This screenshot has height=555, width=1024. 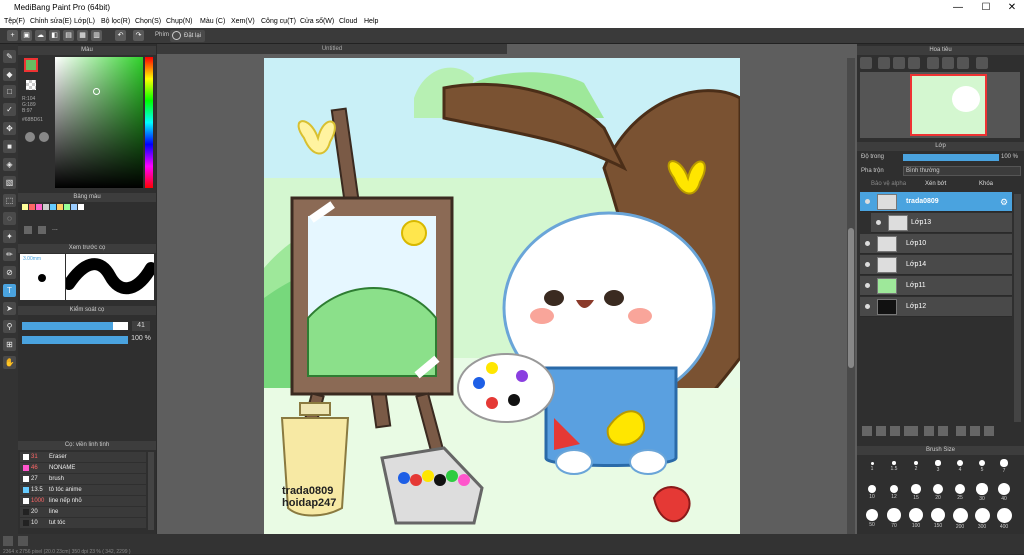 I want to click on zoom-in-icon, so click(x=866, y=63).